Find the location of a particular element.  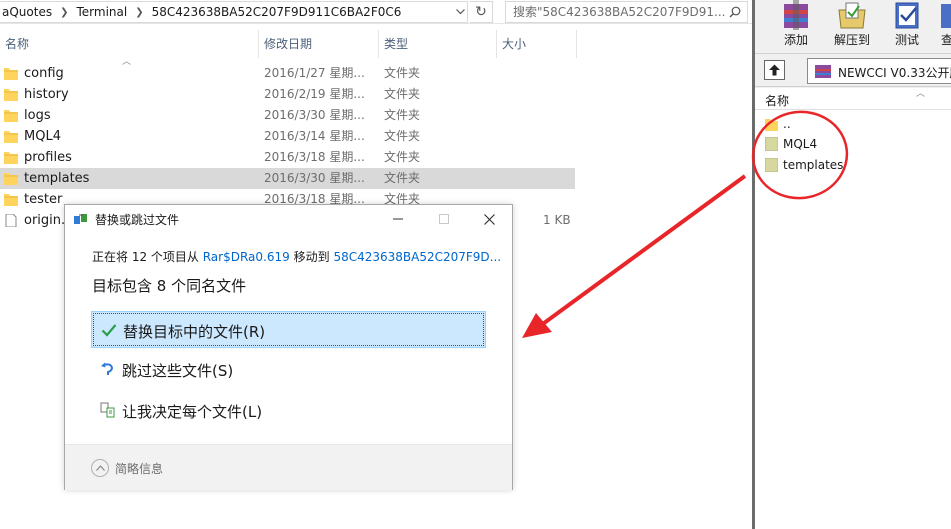

file-row: config 2016/1/27 星期... 文件夹 is located at coordinates (287, 73).